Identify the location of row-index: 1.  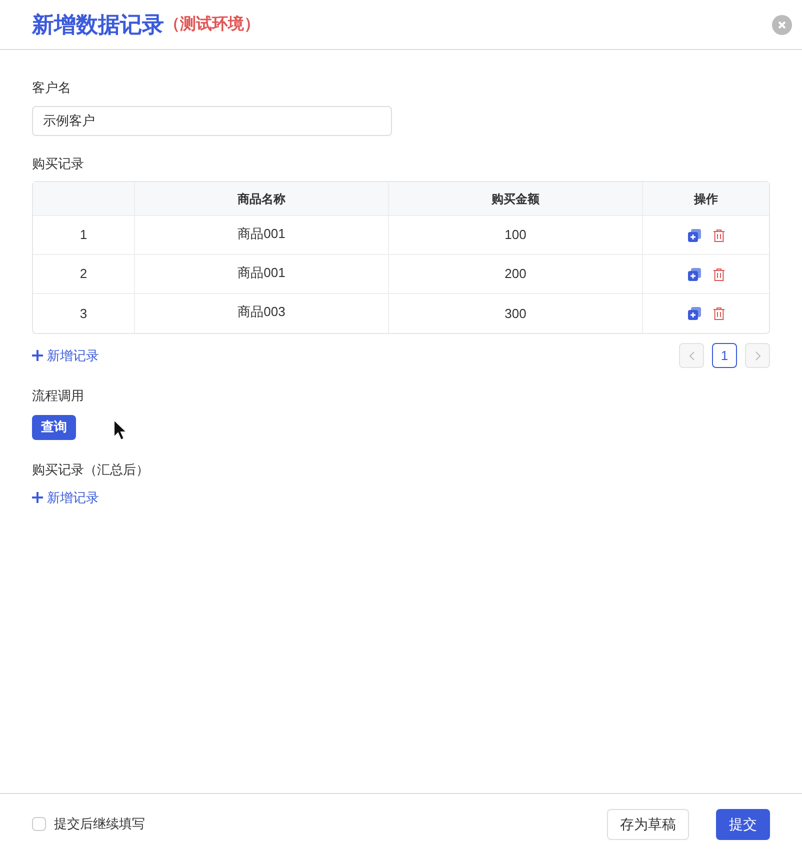
(84, 235).